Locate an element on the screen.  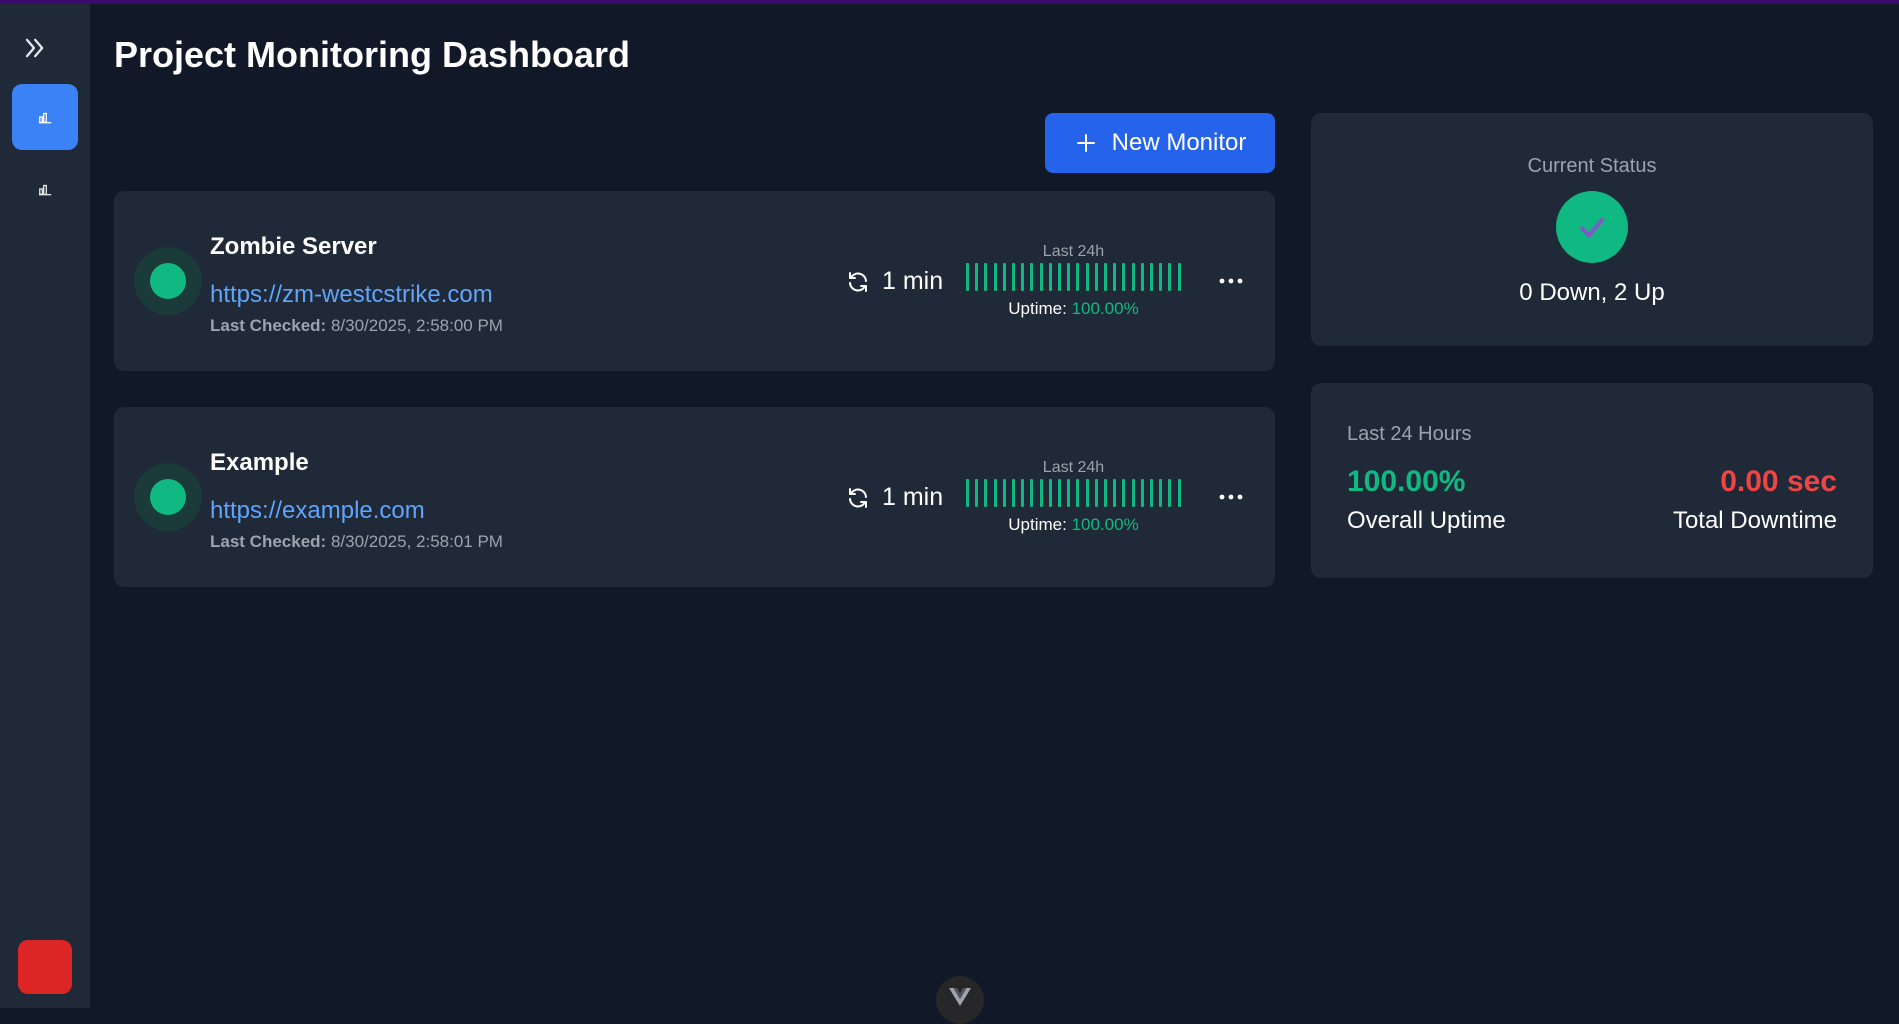
total-downtime-value: 0.00 sec is located at coordinates (1778, 481).